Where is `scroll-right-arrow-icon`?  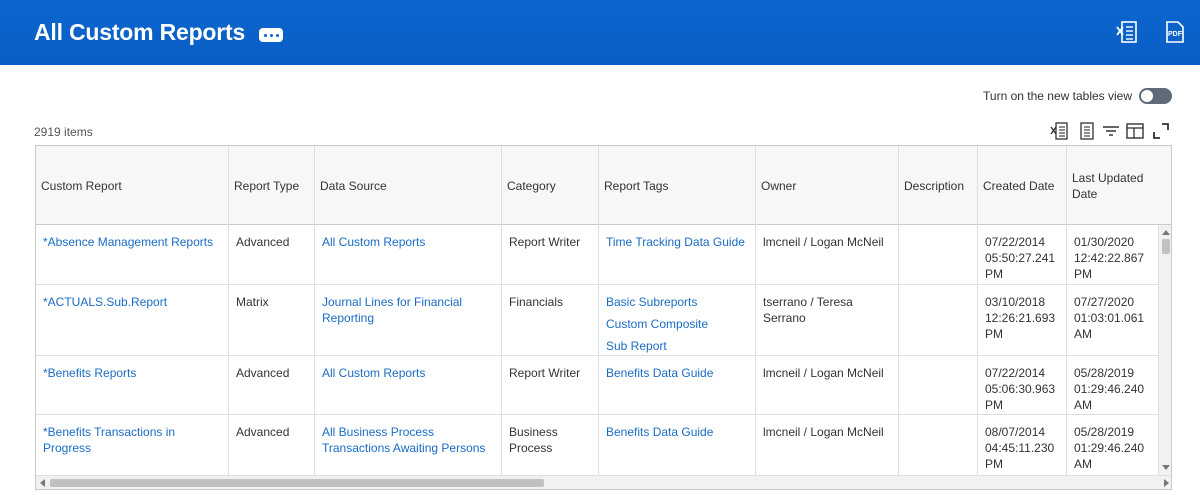
scroll-right-arrow-icon is located at coordinates (1166, 483).